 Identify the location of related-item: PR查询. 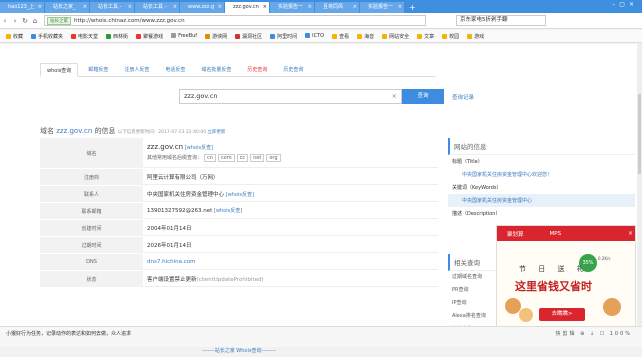
(473, 289).